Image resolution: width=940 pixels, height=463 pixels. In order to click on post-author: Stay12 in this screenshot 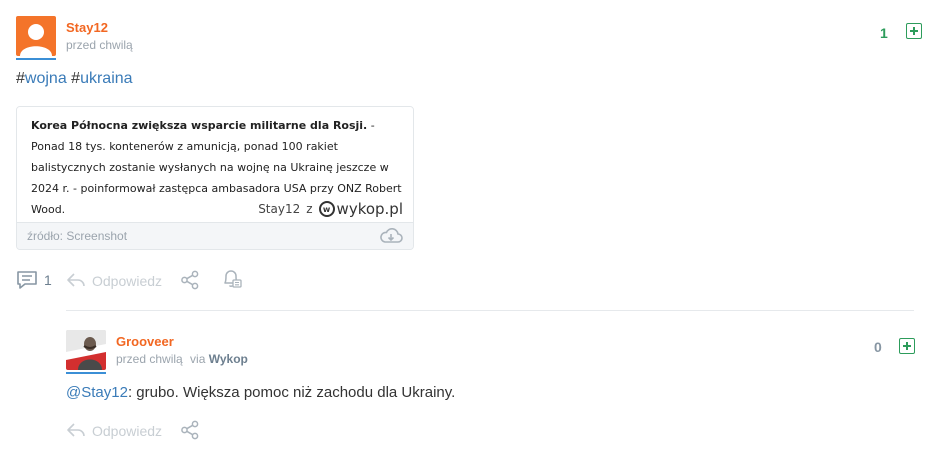, I will do `click(87, 27)`.